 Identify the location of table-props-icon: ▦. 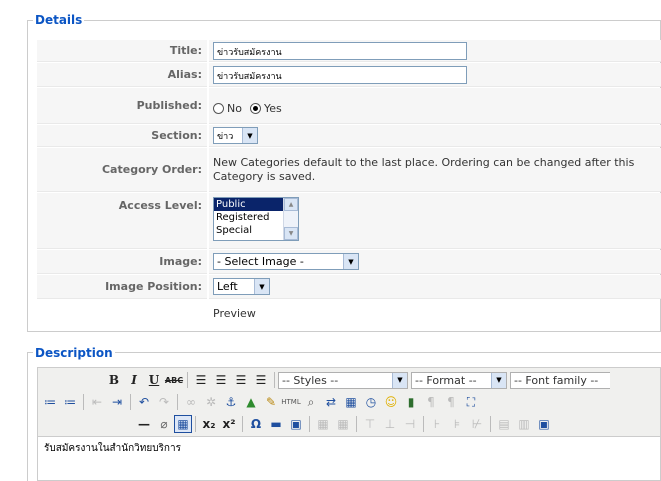
(343, 424).